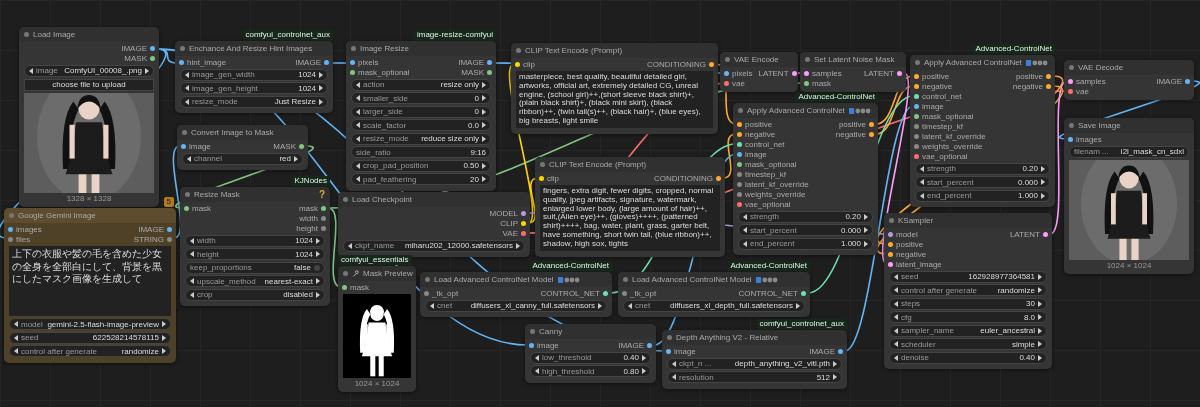 This screenshot has width=1200, height=407. Describe the element at coordinates (251, 48) in the screenshot. I see `node-title: Enchance And Resize Hint Images` at that location.